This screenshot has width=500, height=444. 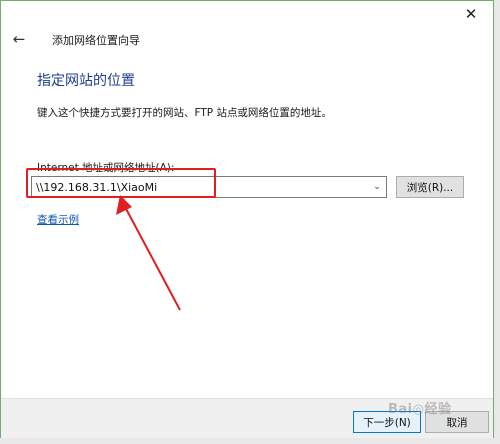 I want to click on address-input, so click(x=200, y=187).